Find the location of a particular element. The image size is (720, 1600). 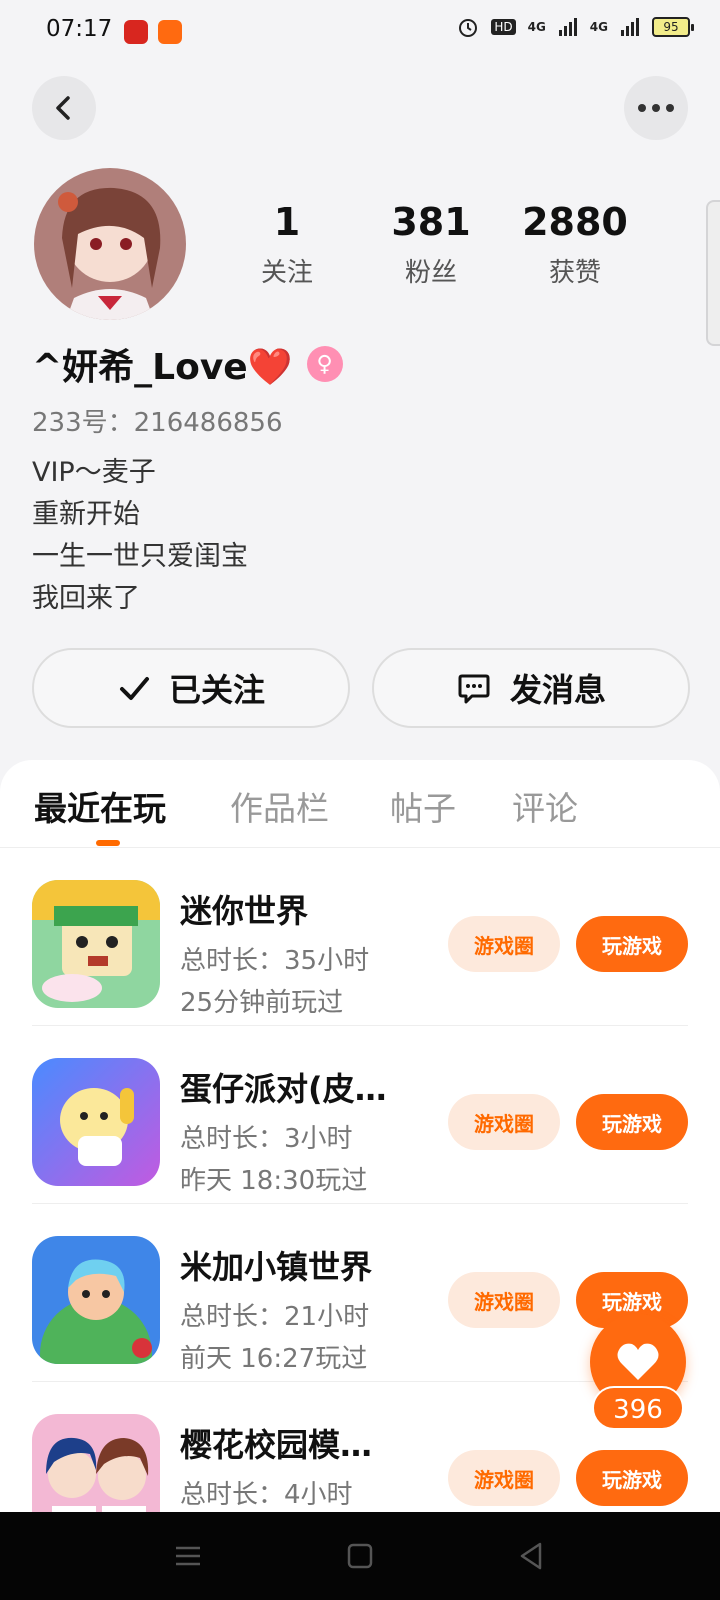

game-duration: 总时长：35小时 is located at coordinates (275, 961).